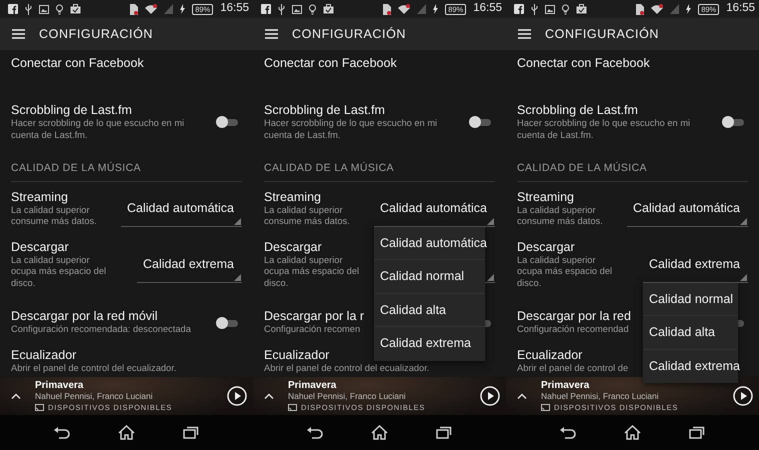  Describe the element at coordinates (312, 330) in the screenshot. I see `setting-description: Configuración recomen` at that location.